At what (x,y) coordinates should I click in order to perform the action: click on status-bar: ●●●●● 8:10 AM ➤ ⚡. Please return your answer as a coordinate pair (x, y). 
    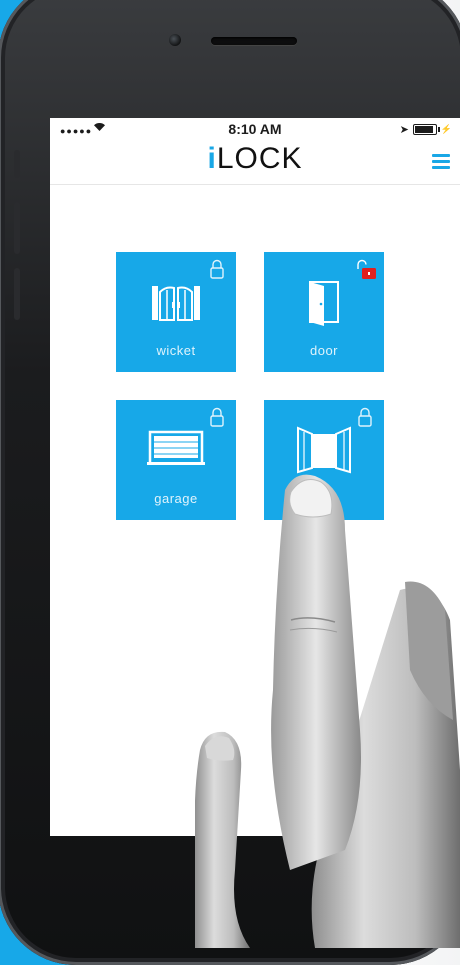
    Looking at the image, I should click on (255, 129).